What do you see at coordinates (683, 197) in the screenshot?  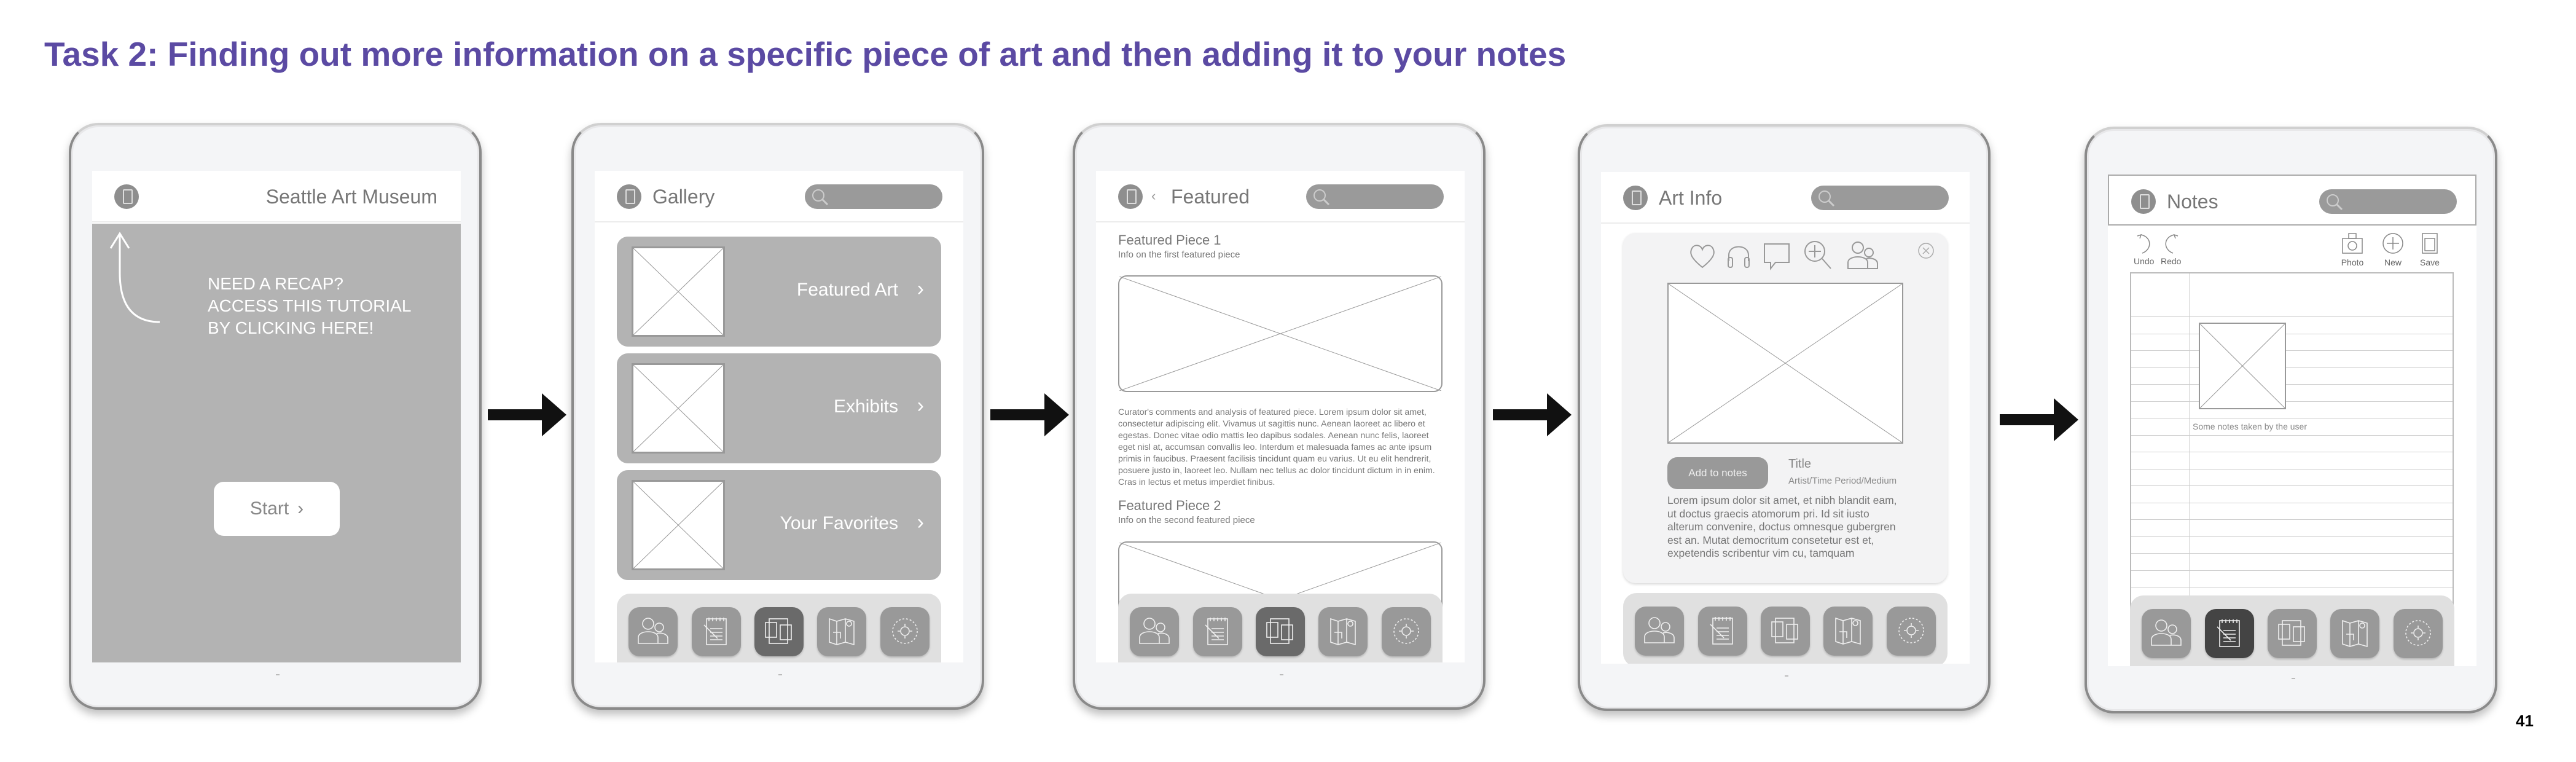 I see `header-title: Gallery` at bounding box center [683, 197].